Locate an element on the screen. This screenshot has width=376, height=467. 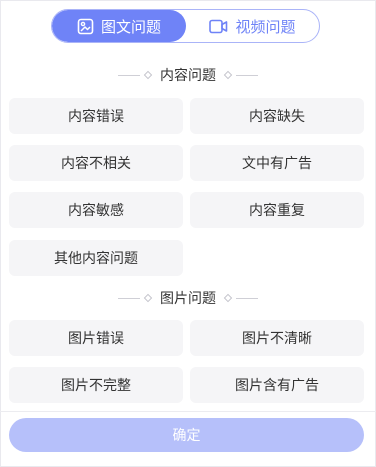
option-content-missing: 内容缺失 is located at coordinates (277, 116).